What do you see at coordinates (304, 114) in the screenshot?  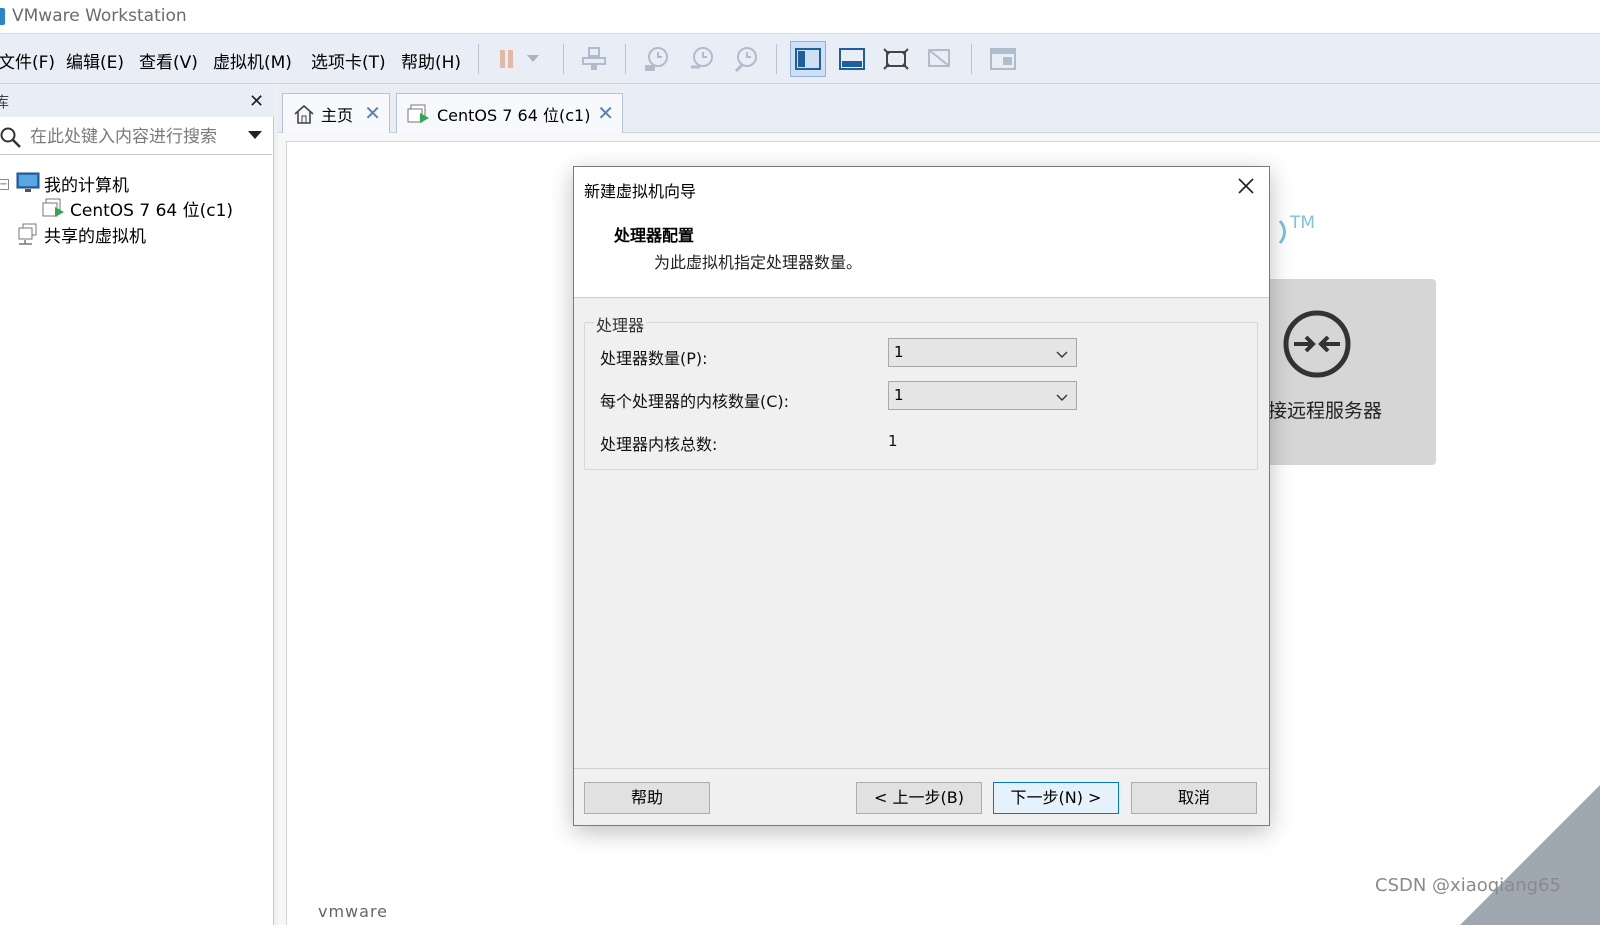 I see `home-icon` at bounding box center [304, 114].